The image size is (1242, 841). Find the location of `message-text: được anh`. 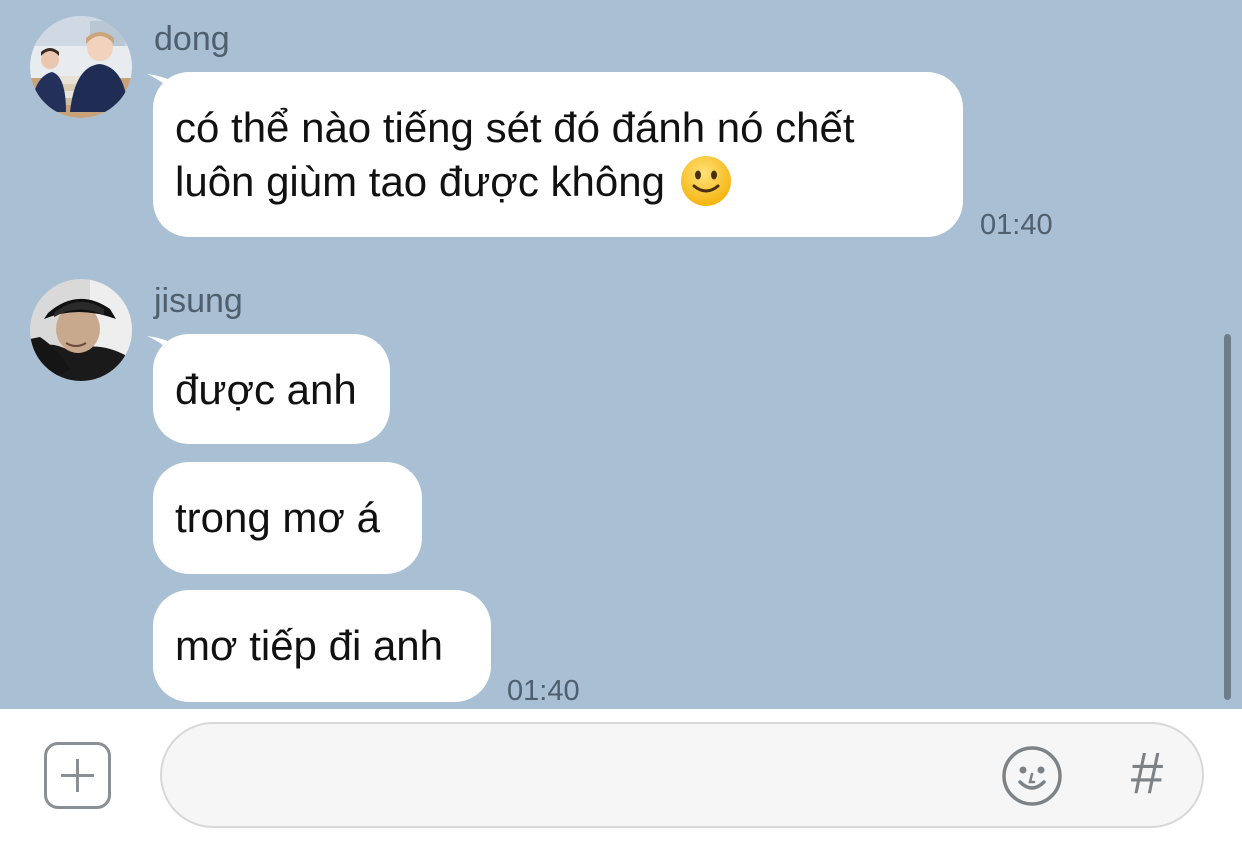

message-text: được anh is located at coordinates (266, 389).